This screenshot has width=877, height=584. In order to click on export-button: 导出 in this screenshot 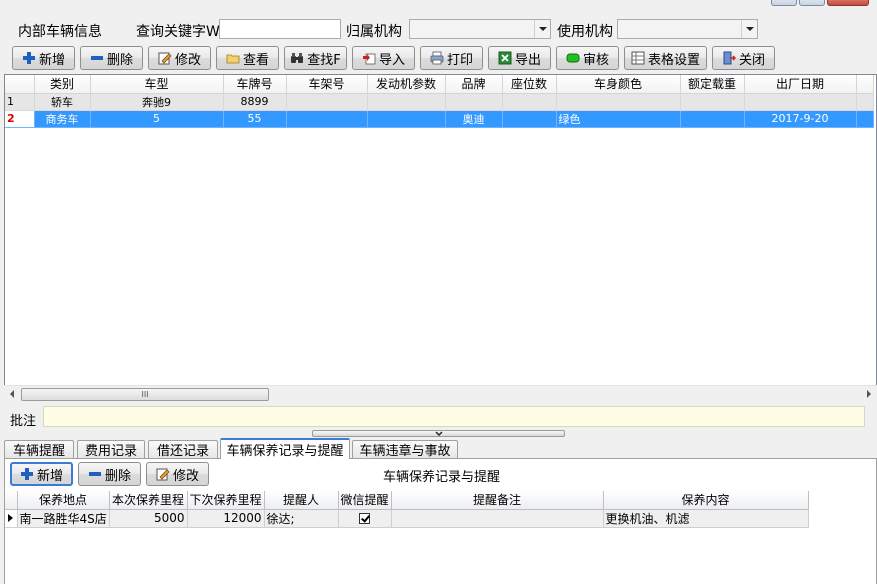, I will do `click(519, 58)`.